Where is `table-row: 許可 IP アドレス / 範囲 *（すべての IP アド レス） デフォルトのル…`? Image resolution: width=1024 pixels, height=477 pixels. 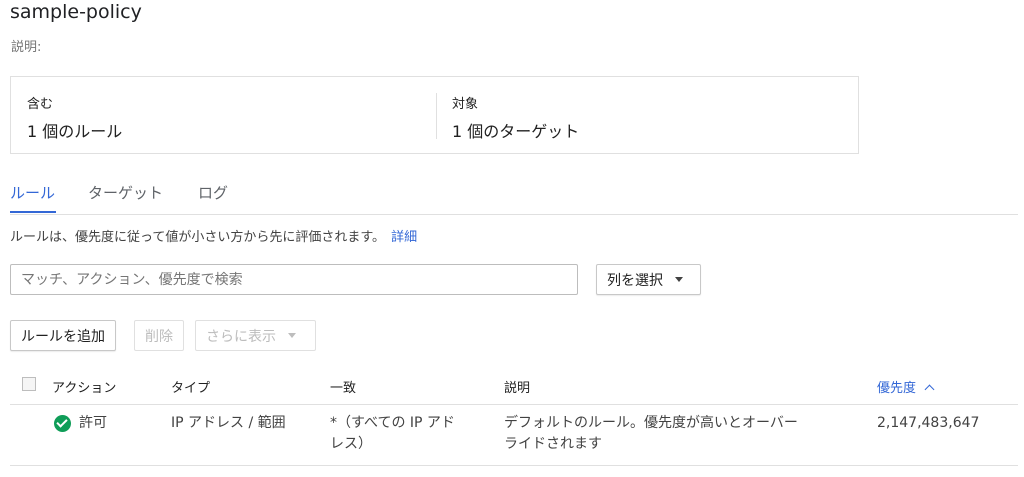
table-row: 許可 IP アドレス / 範囲 *（すべての IP アド レス） デフォルトのル… is located at coordinates (514, 435).